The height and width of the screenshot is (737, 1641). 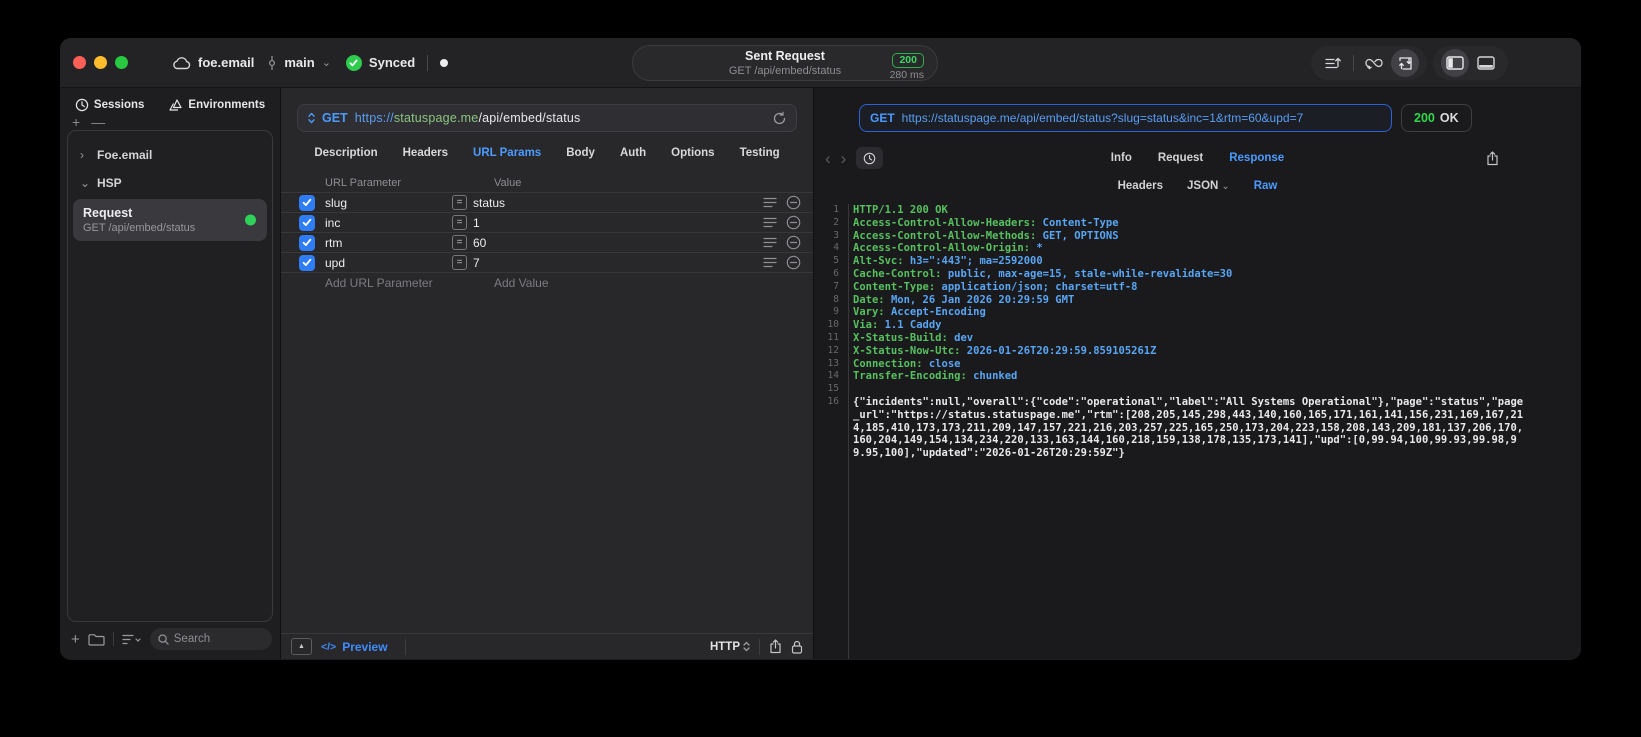 What do you see at coordinates (170, 155) in the screenshot?
I see `tree-item-foe-email: › Foe.email` at bounding box center [170, 155].